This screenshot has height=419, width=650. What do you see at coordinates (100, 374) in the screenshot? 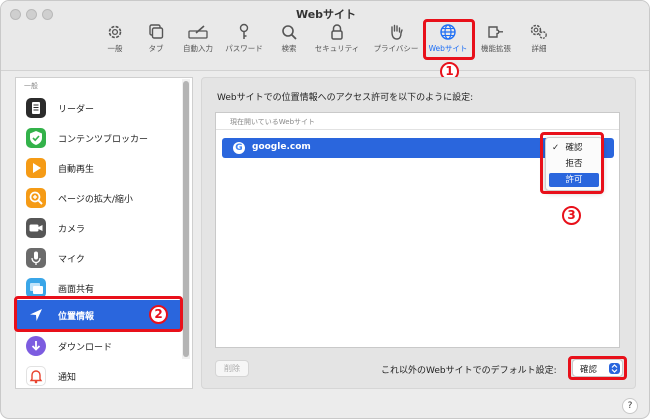
I see `sidebar-item-notifications: 通知` at bounding box center [100, 374].